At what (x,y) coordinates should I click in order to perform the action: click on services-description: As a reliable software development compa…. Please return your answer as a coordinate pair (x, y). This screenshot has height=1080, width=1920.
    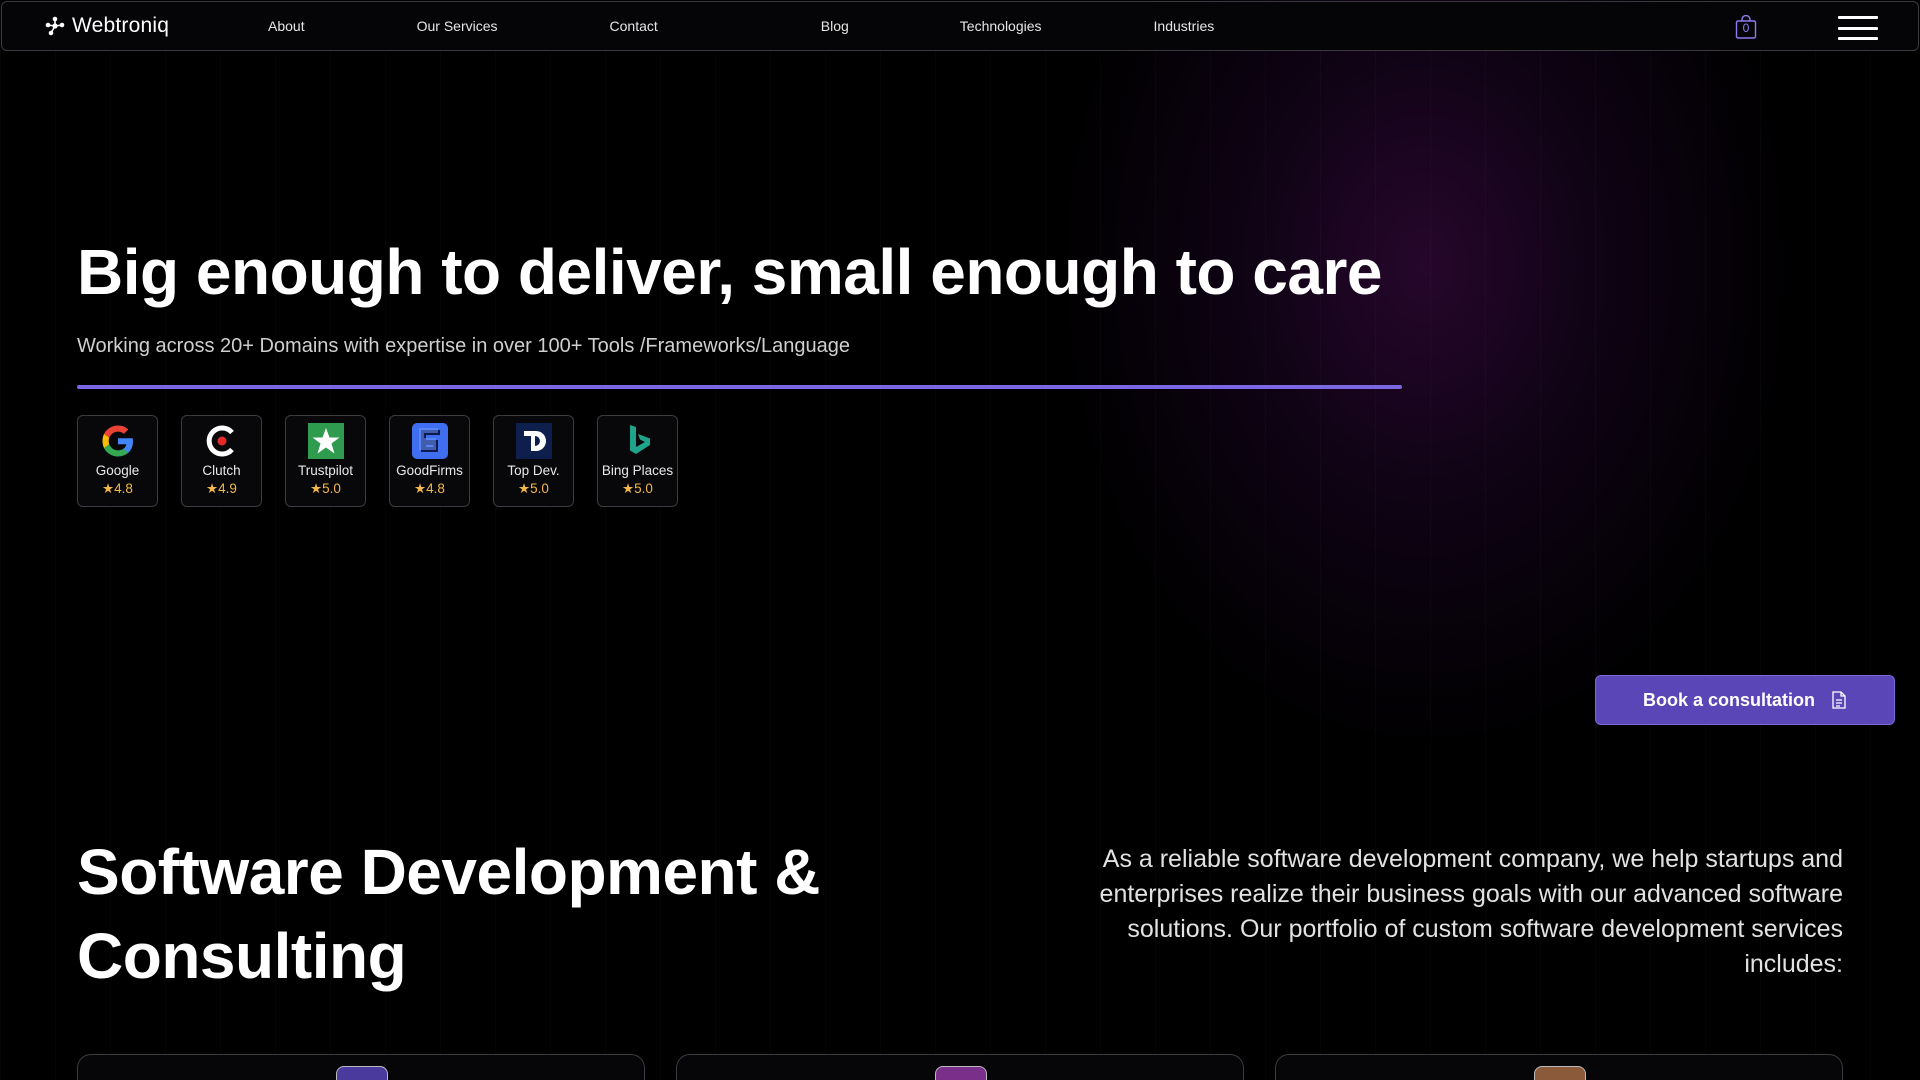
    Looking at the image, I should click on (1471, 911).